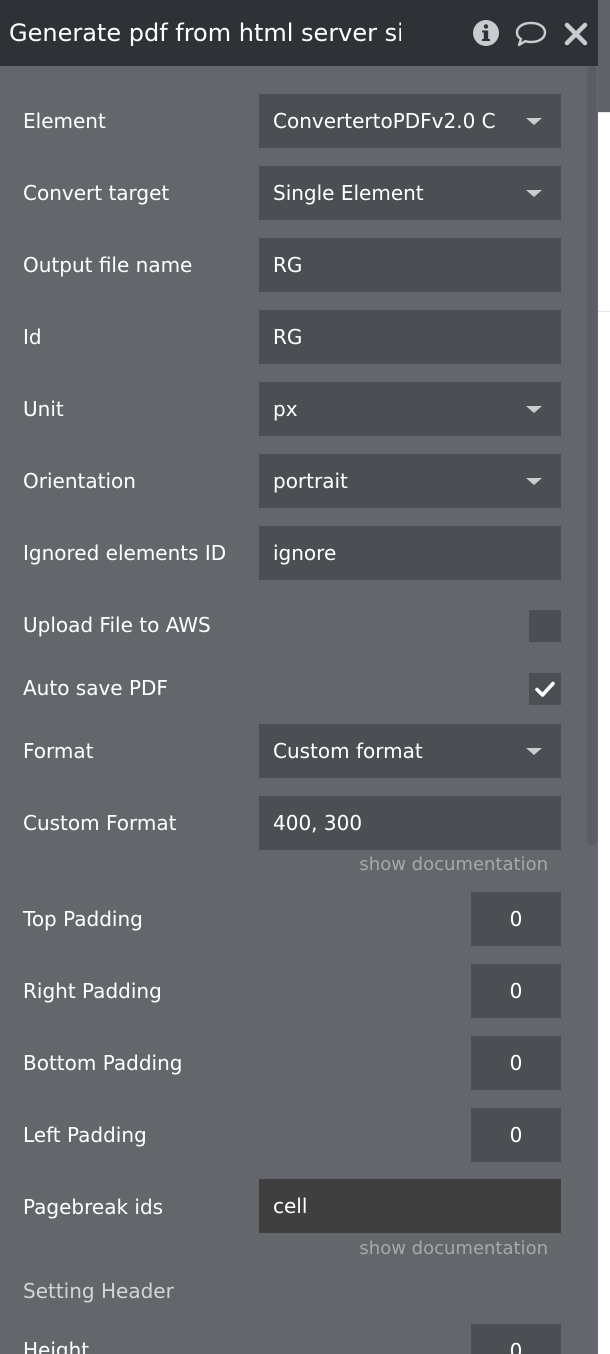 The width and height of the screenshot is (610, 1354). I want to click on info-icon, so click(486, 33).